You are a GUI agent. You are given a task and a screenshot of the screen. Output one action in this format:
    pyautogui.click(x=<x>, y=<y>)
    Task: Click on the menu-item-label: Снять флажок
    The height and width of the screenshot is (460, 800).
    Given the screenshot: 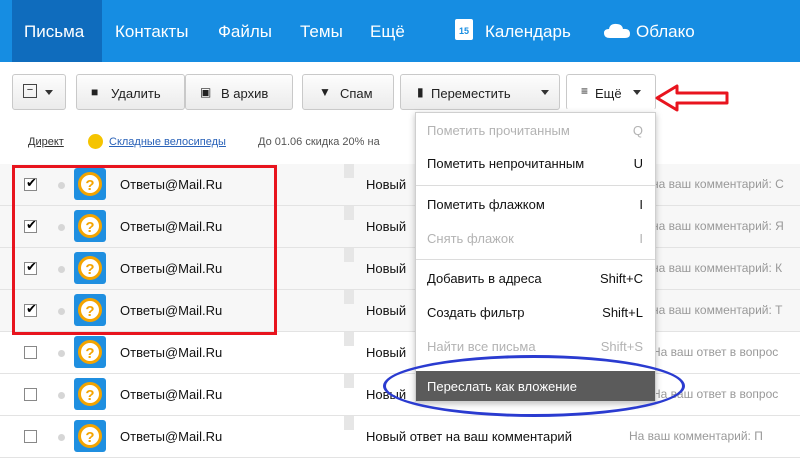 What is the action you would take?
    pyautogui.click(x=470, y=238)
    